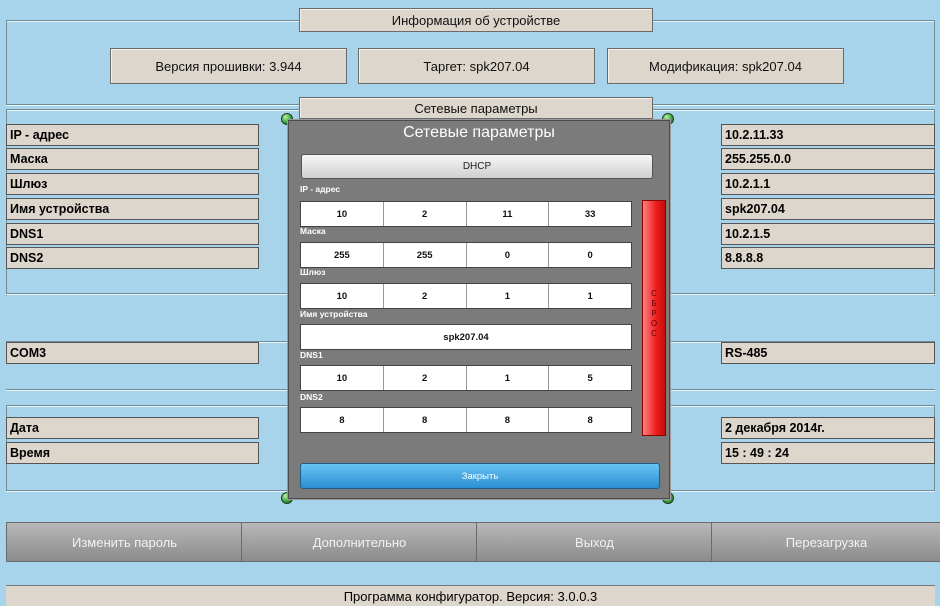 The width and height of the screenshot is (940, 606). Describe the element at coordinates (228, 66) in the screenshot. I see `firmware-version: Версия прошивки: 3.944` at that location.